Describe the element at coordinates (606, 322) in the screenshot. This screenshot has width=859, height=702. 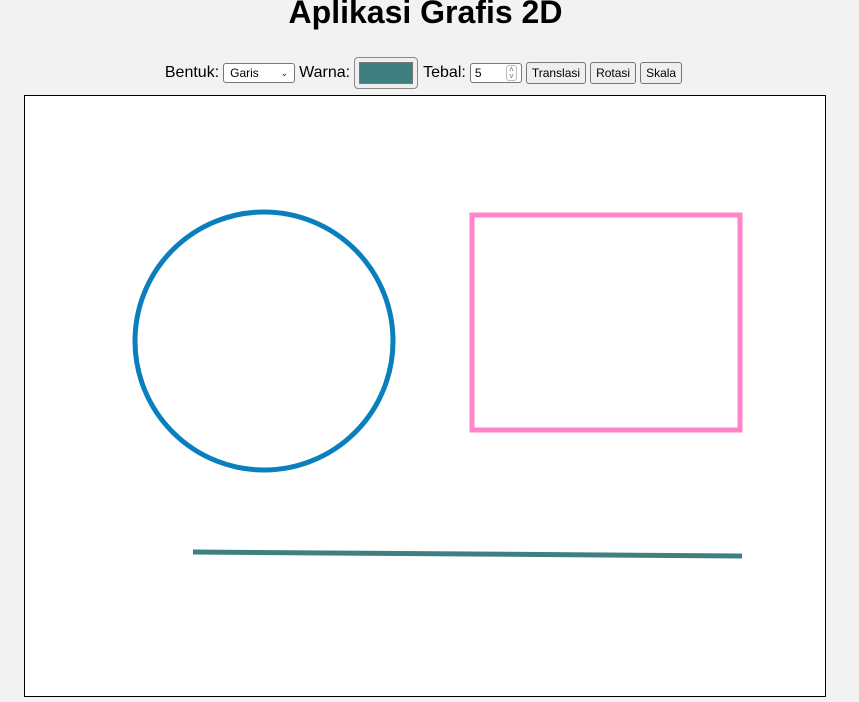
I see `shape-rectangle` at that location.